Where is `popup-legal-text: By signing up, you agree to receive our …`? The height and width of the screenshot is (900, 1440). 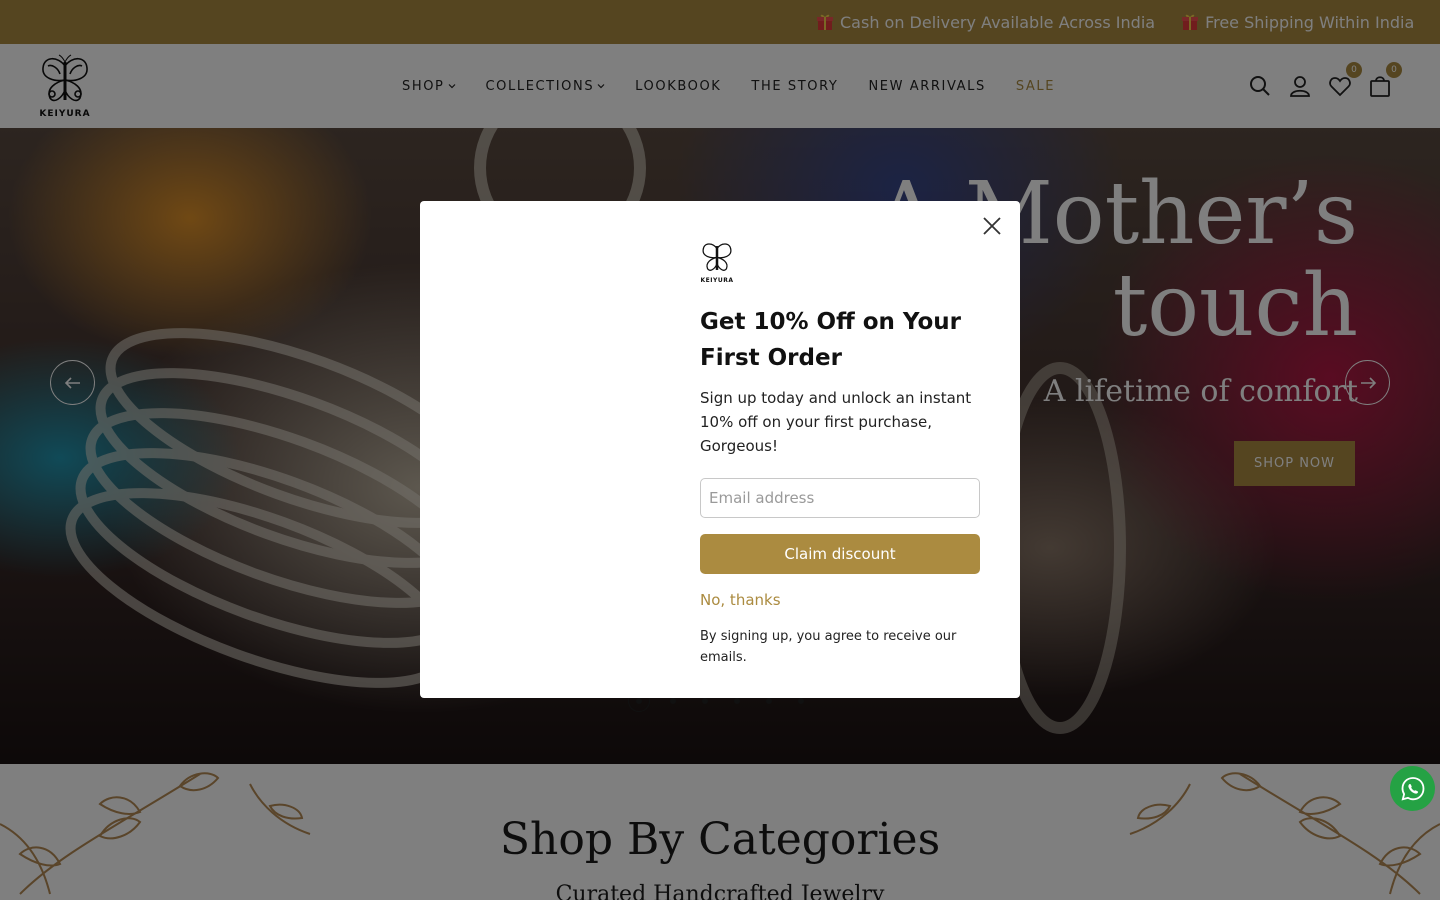 popup-legal-text: By signing up, you agree to receive our … is located at coordinates (828, 647).